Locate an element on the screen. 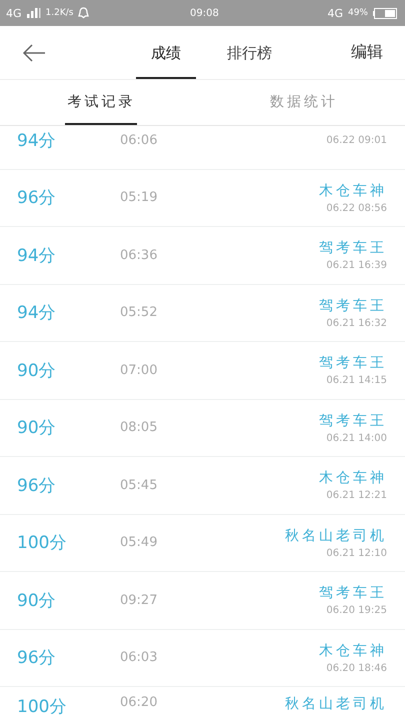 The image size is (405, 720). duration-text: 05:19 is located at coordinates (139, 198).